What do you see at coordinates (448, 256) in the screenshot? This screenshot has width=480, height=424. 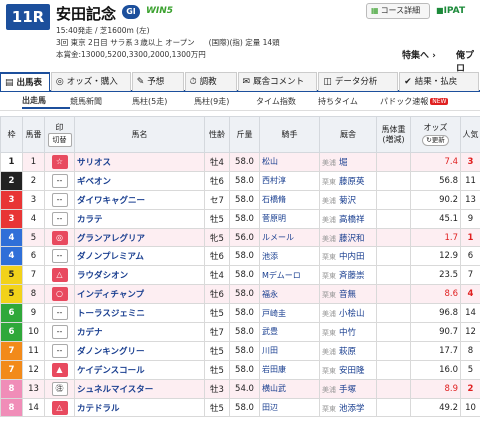 I see `odds-value: 12.9` at bounding box center [448, 256].